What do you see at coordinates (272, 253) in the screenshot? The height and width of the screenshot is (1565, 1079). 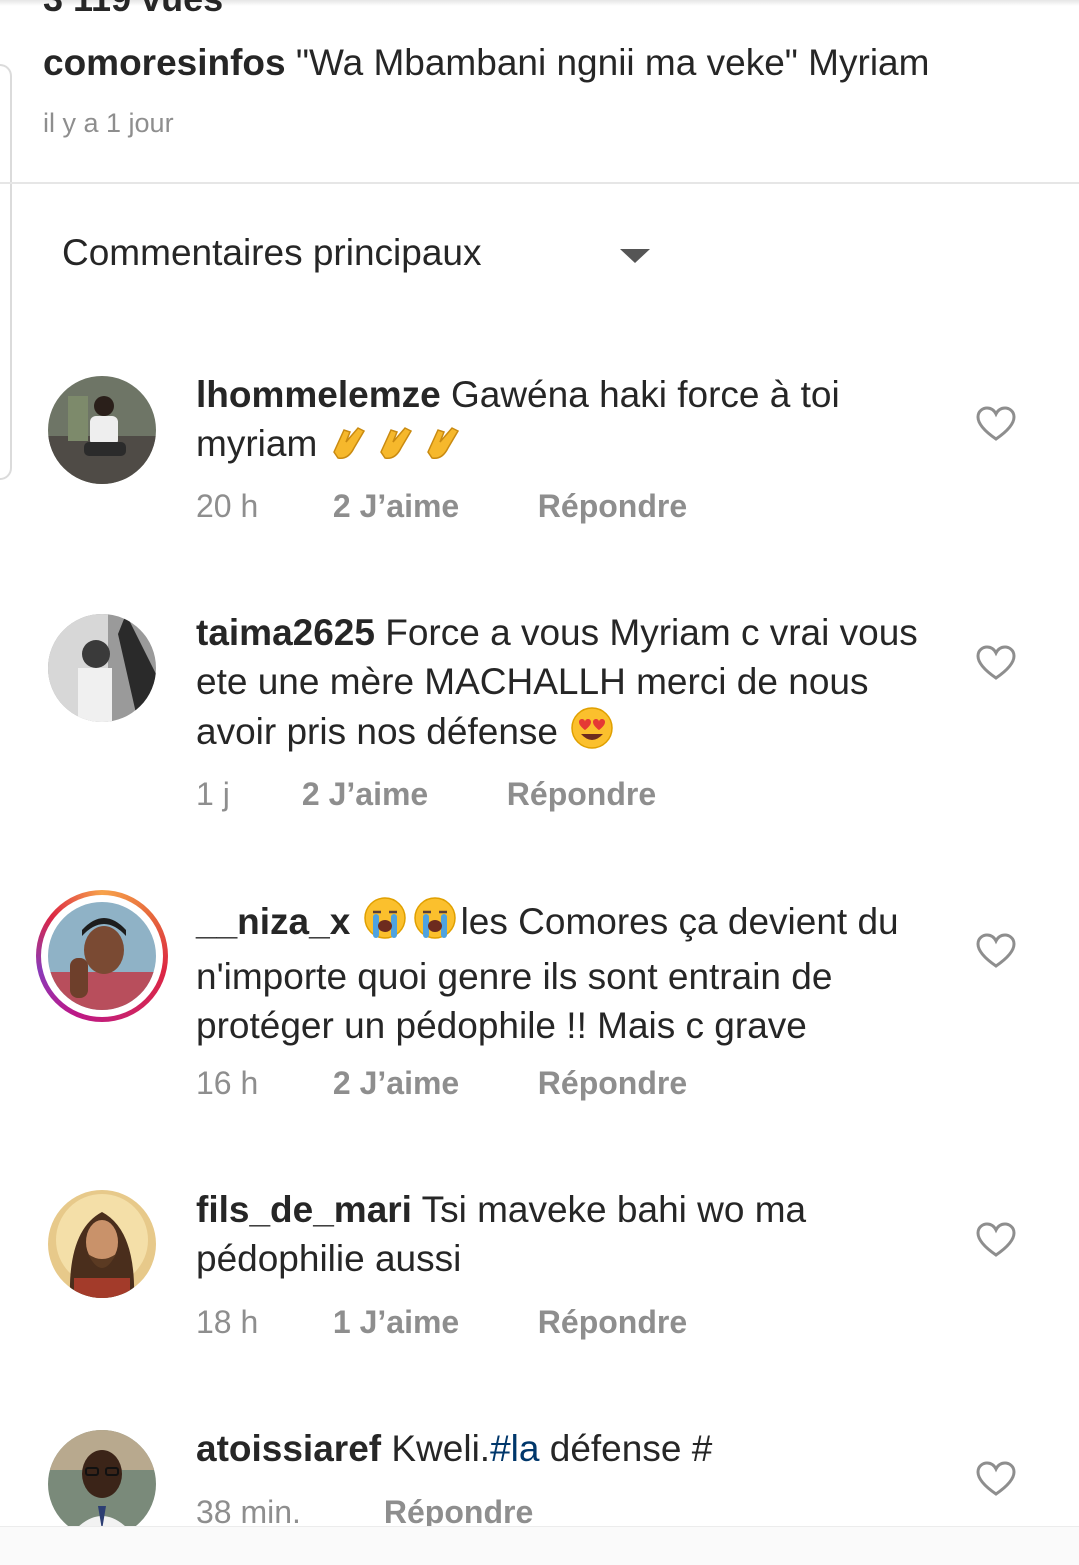 I see `sort-dropdown-label: Commentaires principaux` at bounding box center [272, 253].